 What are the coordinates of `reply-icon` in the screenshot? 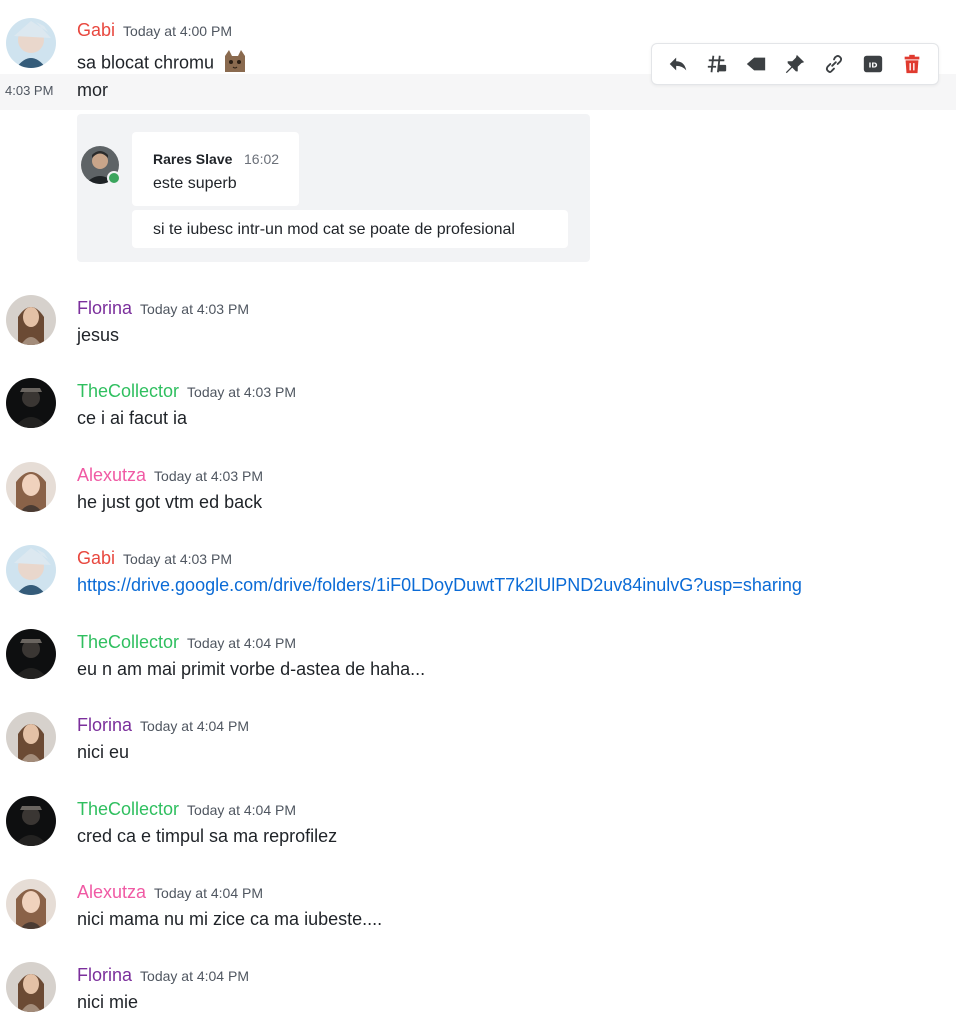 It's located at (677, 64).